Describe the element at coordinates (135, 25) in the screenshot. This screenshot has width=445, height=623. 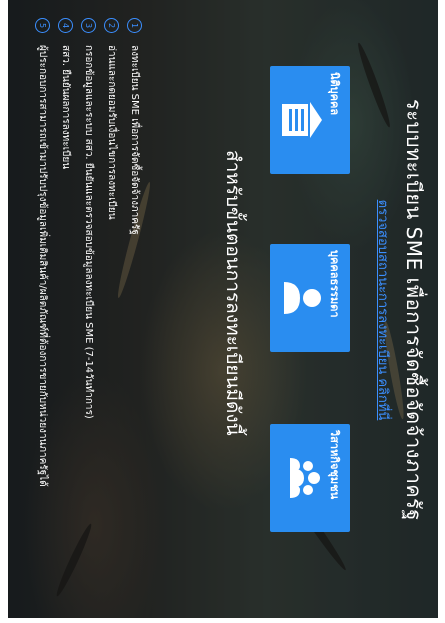
I see `step-number: 1` at that location.